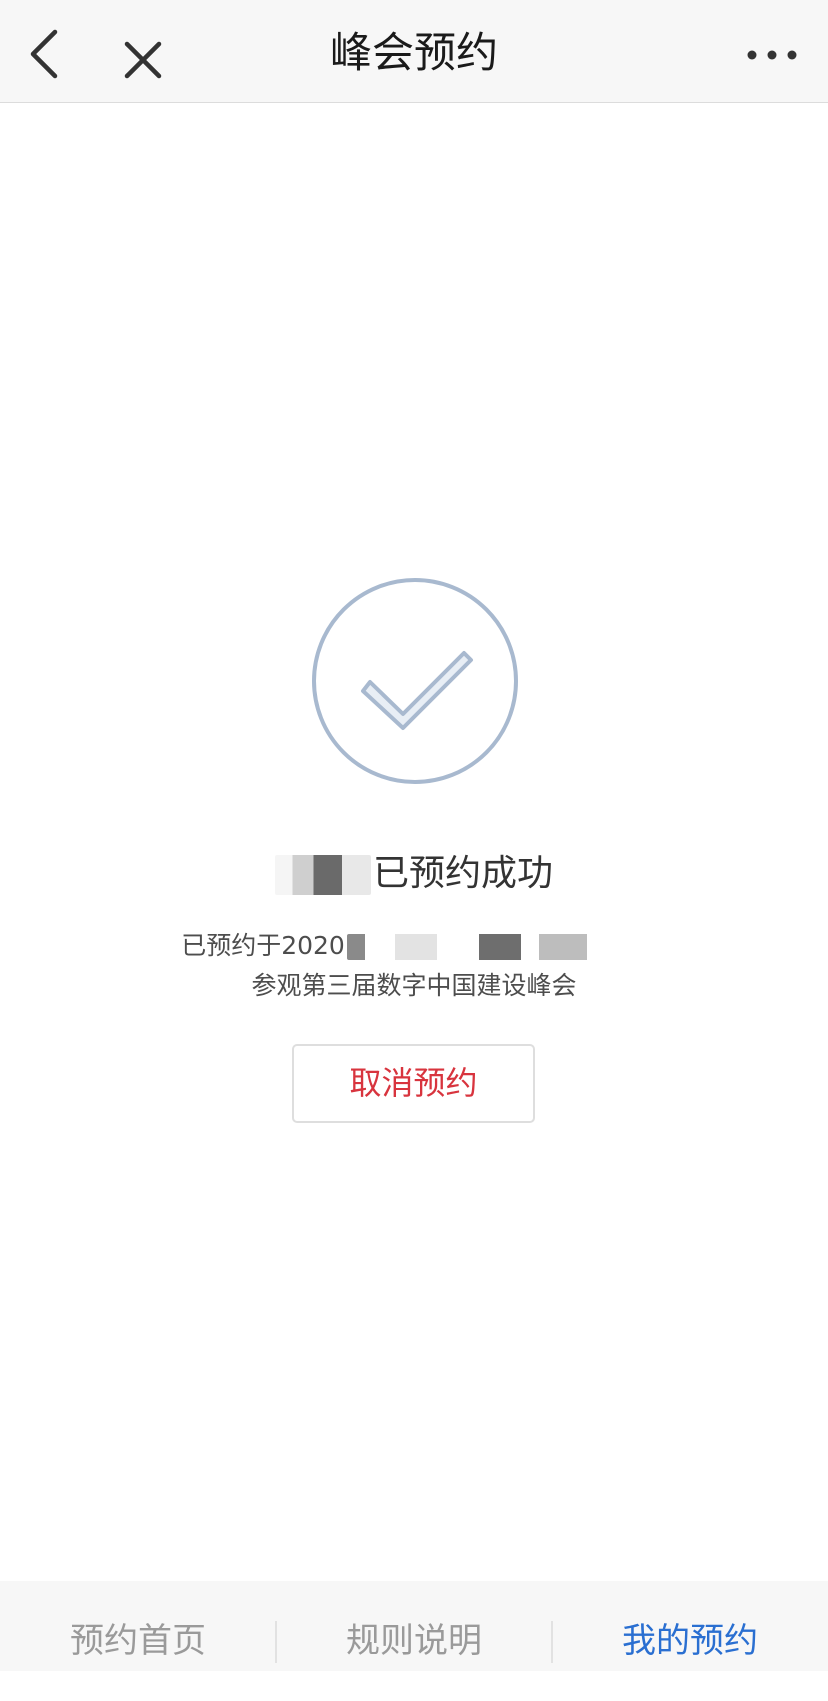  What do you see at coordinates (496, 947) in the screenshot?
I see `redacted-date` at bounding box center [496, 947].